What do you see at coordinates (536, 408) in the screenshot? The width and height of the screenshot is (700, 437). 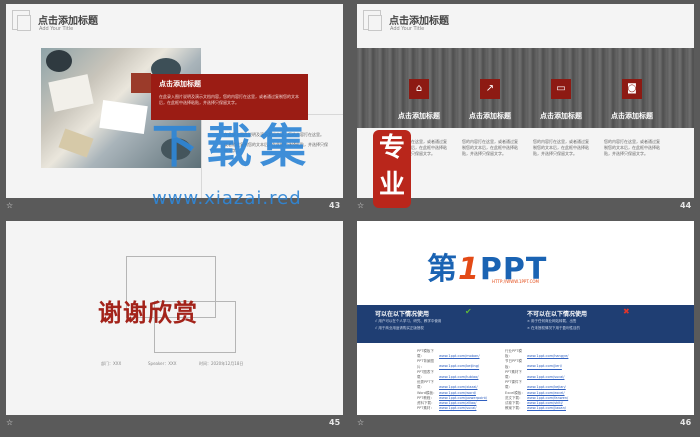 I see `link-row: 教案下载： www.1ppt.com/jiaoan/` at bounding box center [536, 408].